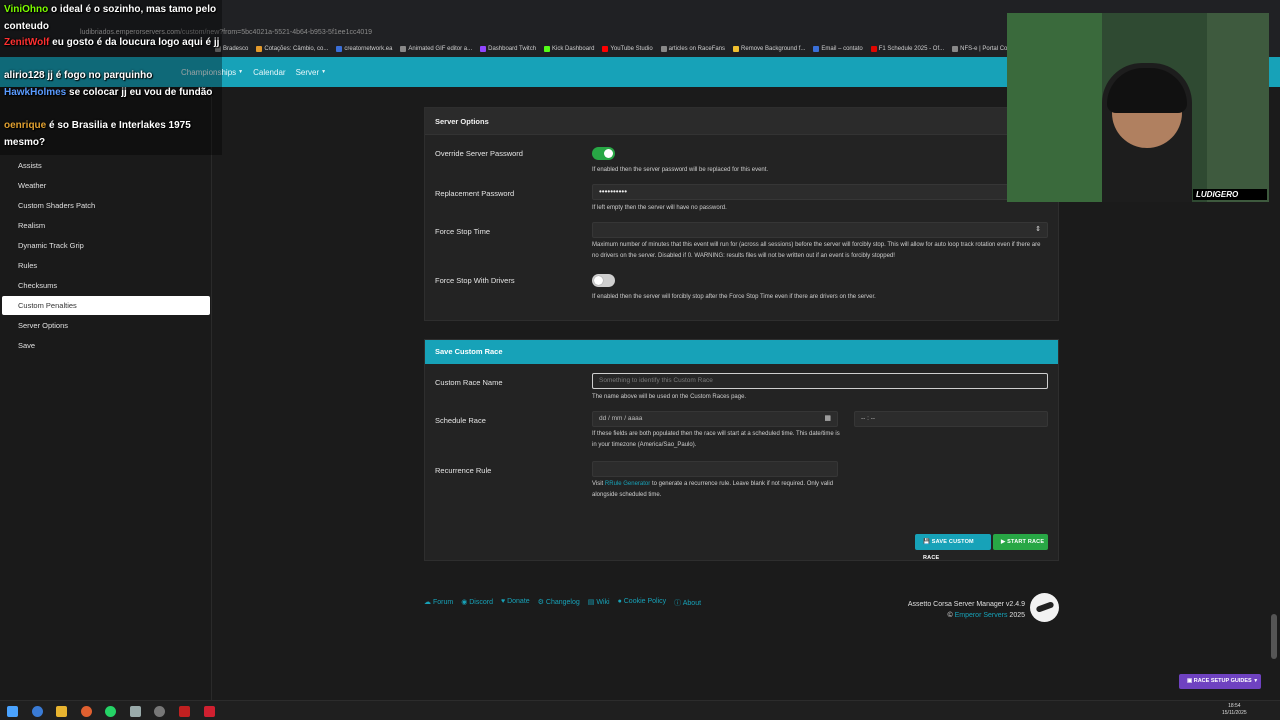 The image size is (1280, 720). What do you see at coordinates (820, 381) in the screenshot?
I see `custom-race-name-input: Something to identify this Custom Race` at bounding box center [820, 381].